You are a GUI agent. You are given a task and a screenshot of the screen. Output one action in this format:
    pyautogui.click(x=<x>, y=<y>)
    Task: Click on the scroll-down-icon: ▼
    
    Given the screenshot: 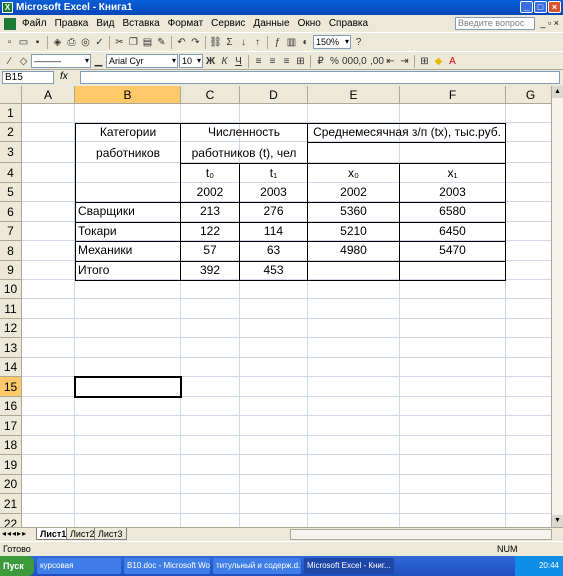 What is the action you would take?
    pyautogui.click(x=557, y=521)
    